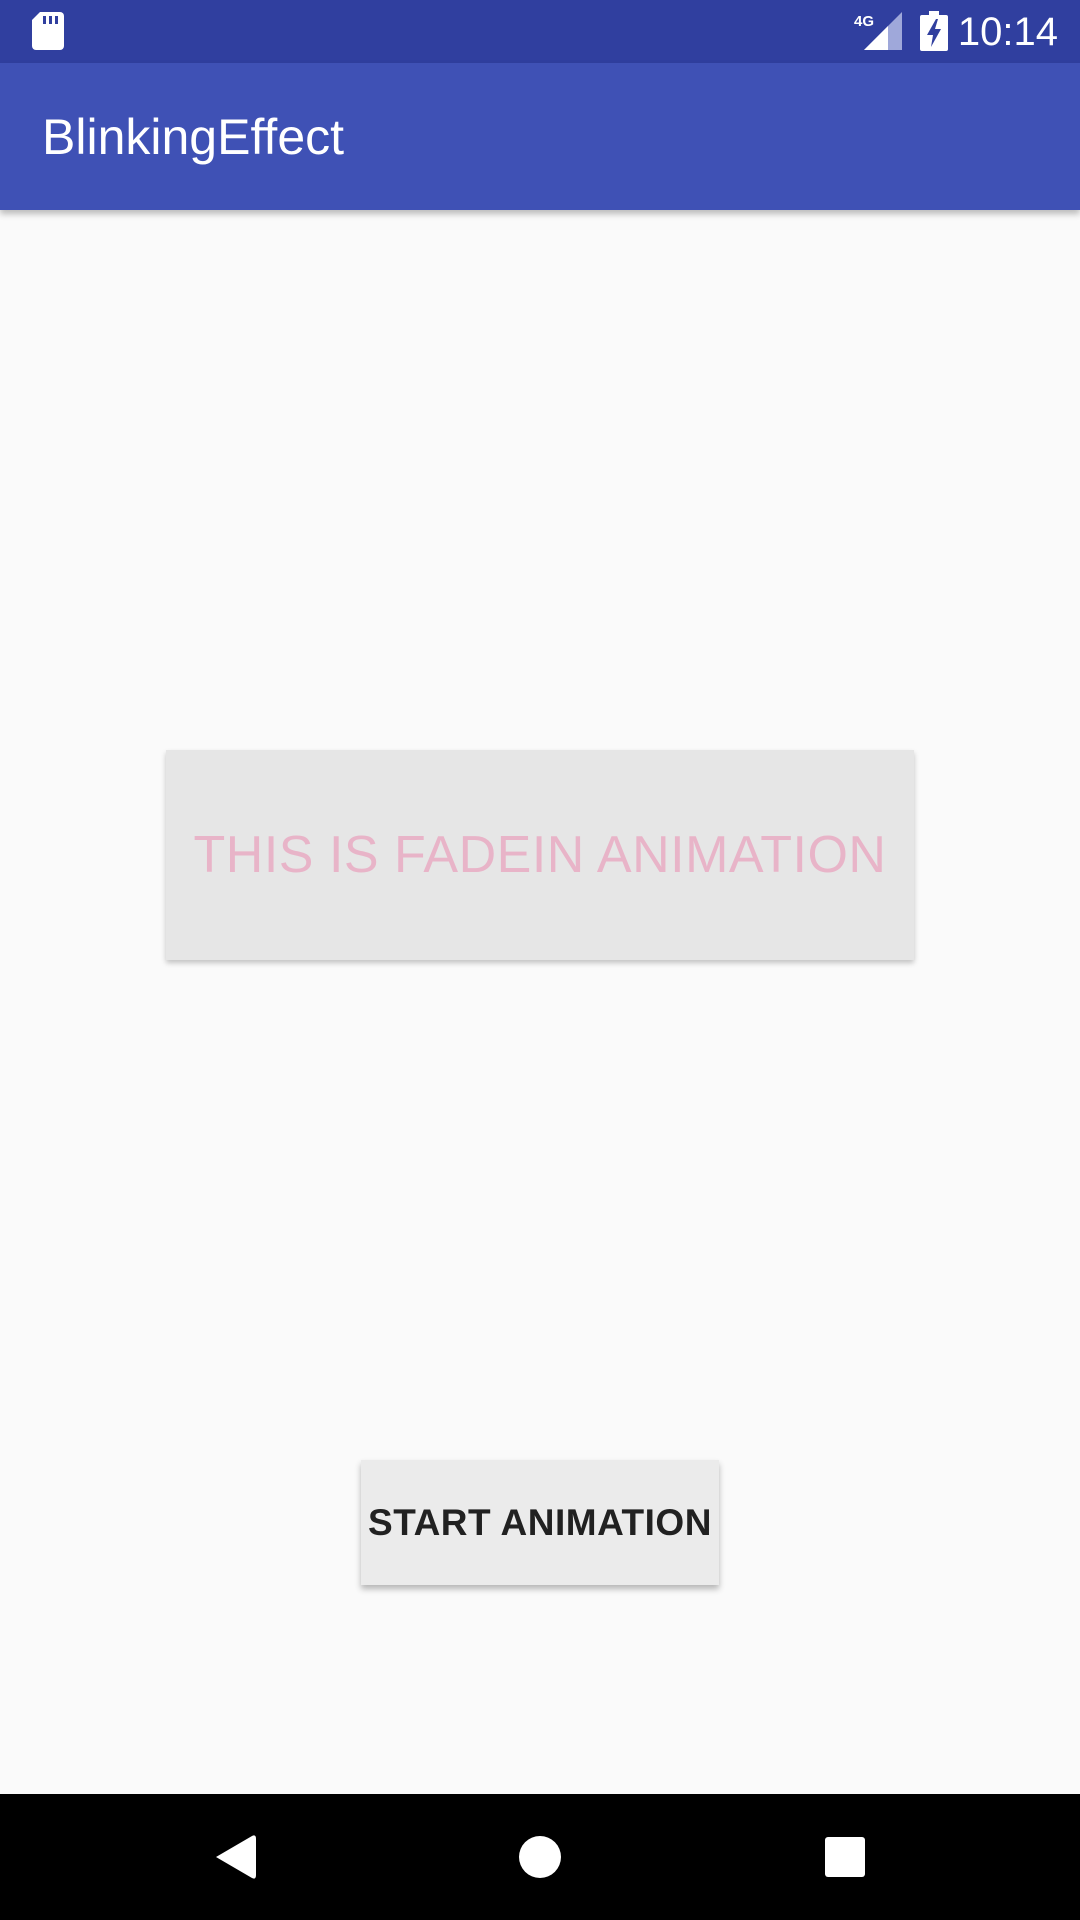 This screenshot has height=1920, width=1080. What do you see at coordinates (48, 31) in the screenshot?
I see `sd-card-icon` at bounding box center [48, 31].